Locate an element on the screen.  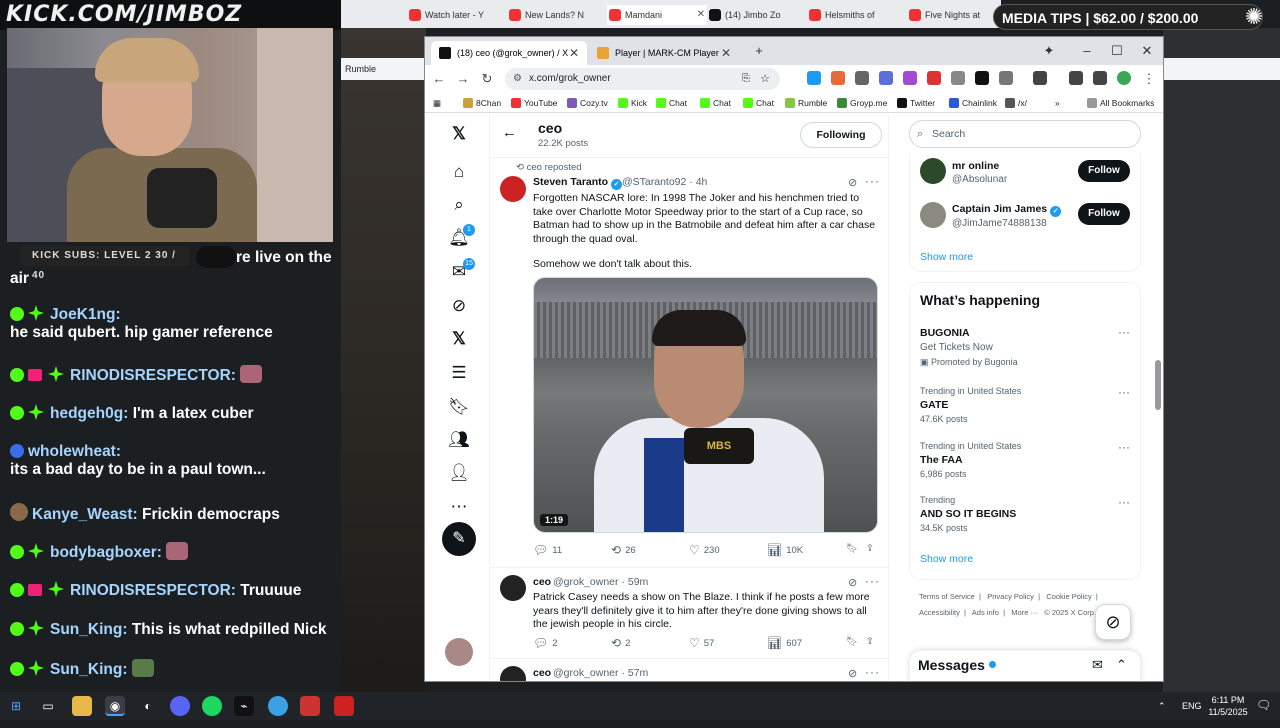
bg-tab: Five Nights at is located at coordinates (954, 15).